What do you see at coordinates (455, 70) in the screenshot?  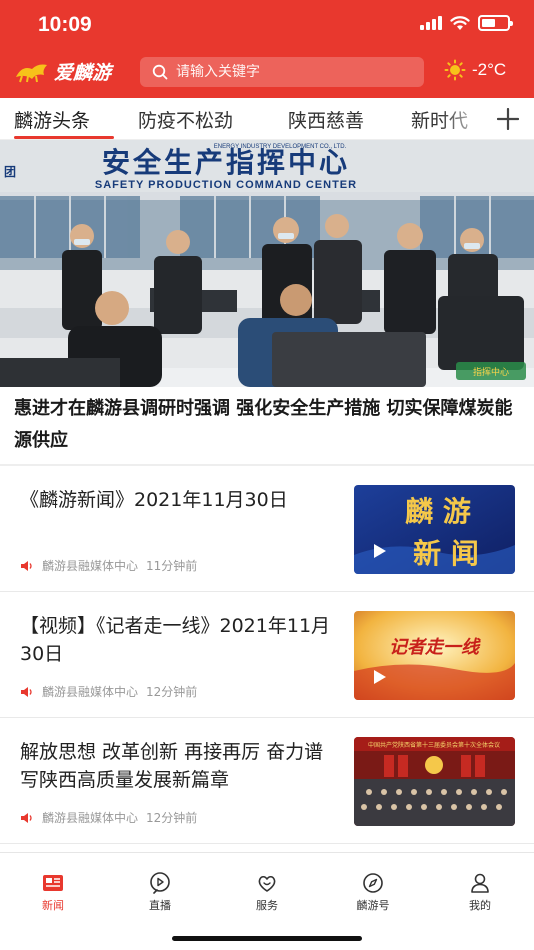 I see `sun-icon` at bounding box center [455, 70].